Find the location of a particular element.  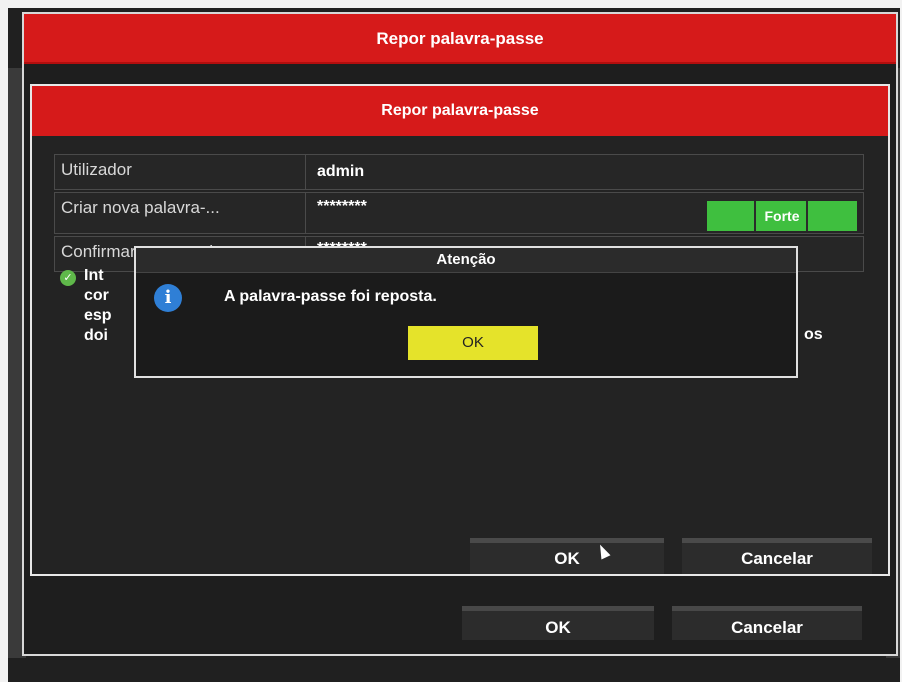

username-row: Utilizador admin is located at coordinates (459, 172).